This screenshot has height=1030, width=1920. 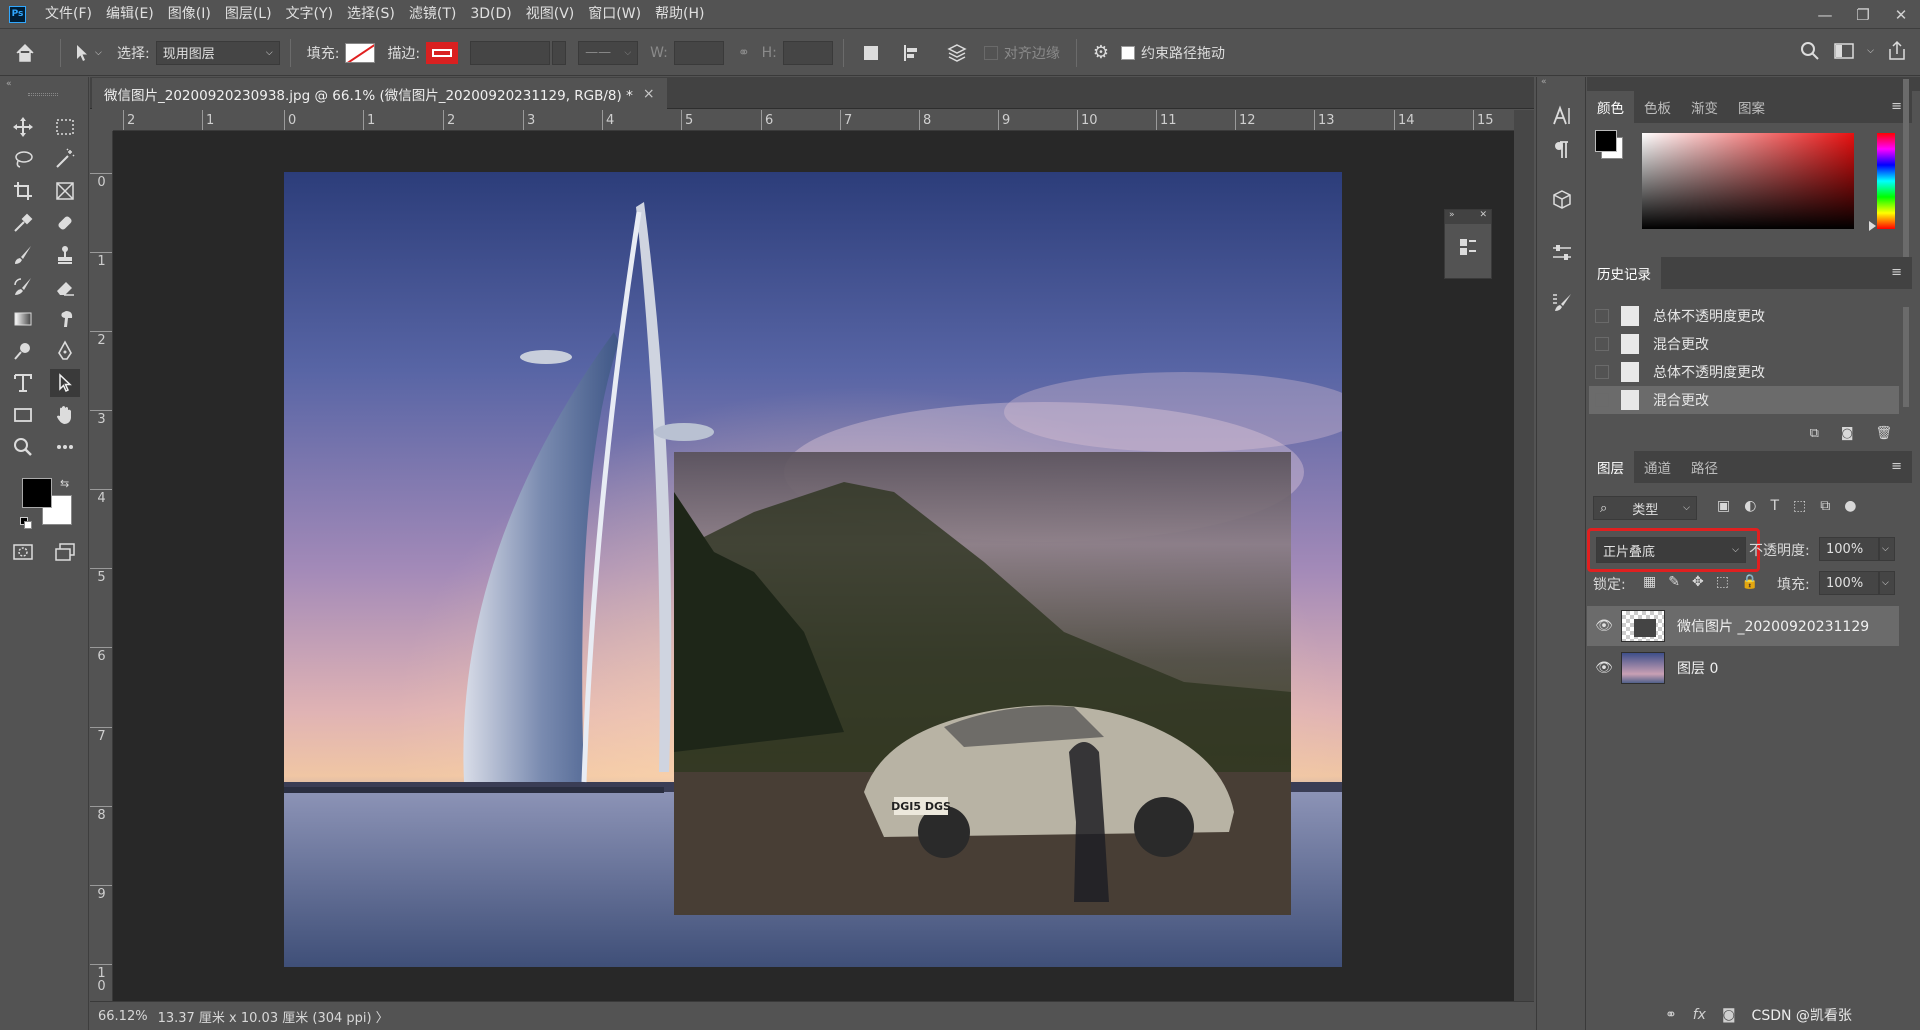 What do you see at coordinates (1610, 107) in the screenshot?
I see `tab-color: 颜色` at bounding box center [1610, 107].